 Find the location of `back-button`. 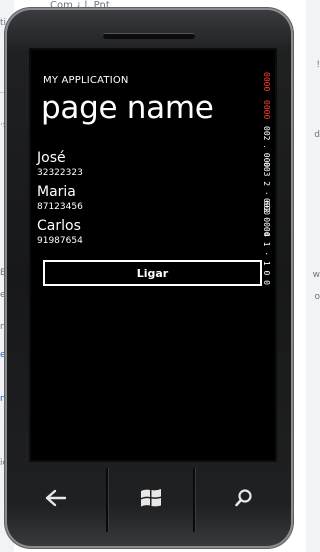

back-button is located at coordinates (56, 500).